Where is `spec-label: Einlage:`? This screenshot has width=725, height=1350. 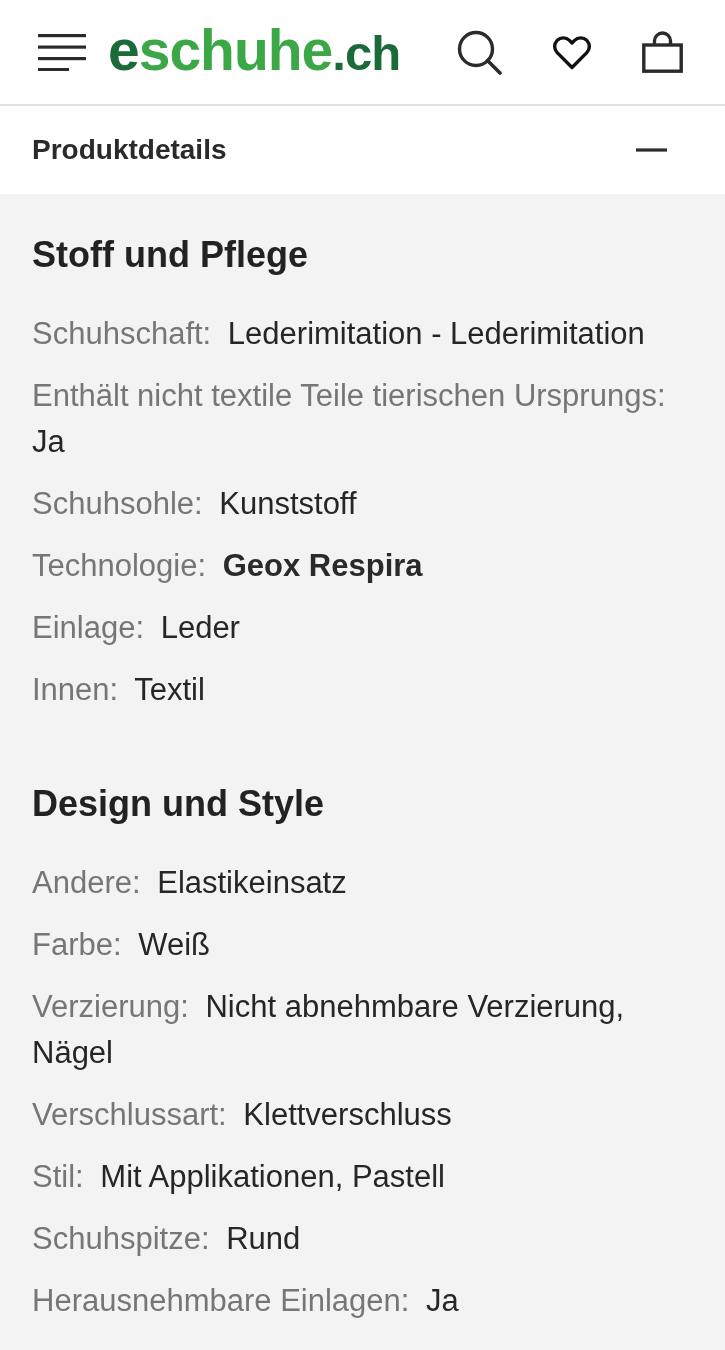
spec-label: Einlage: is located at coordinates (89, 627).